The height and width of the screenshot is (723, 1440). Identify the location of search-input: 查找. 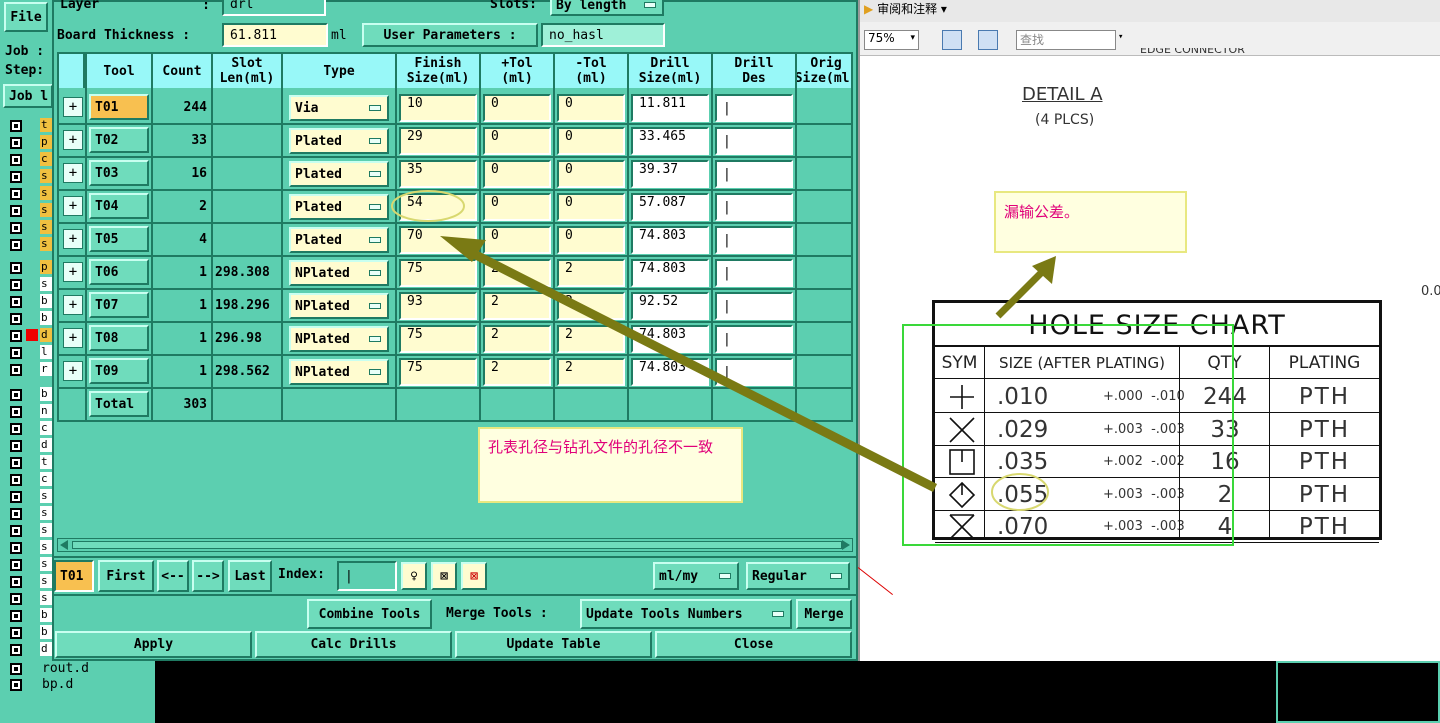
(1066, 40).